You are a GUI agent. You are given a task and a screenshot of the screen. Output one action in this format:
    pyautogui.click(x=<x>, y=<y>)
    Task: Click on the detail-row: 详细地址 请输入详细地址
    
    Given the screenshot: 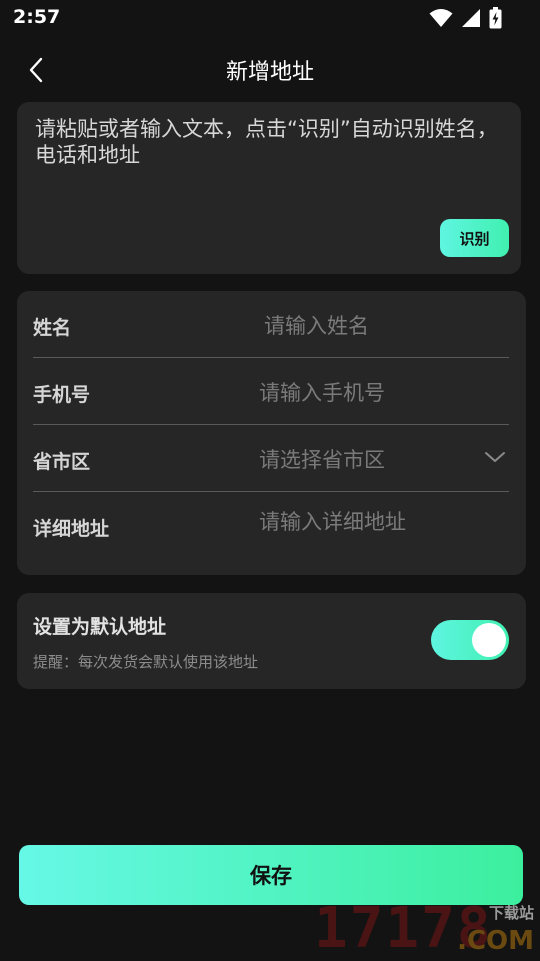 What is the action you would take?
    pyautogui.click(x=271, y=525)
    